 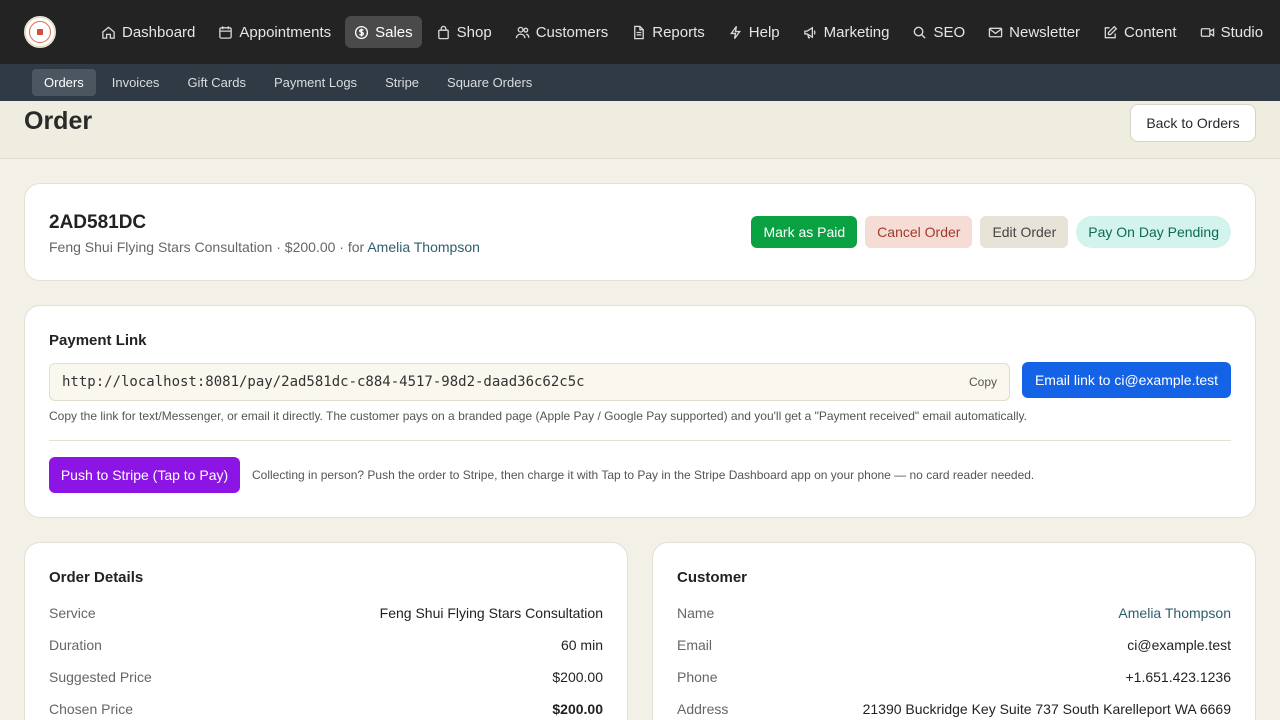 What do you see at coordinates (159, 32) in the screenshot?
I see `nav-item-label: Dashboard` at bounding box center [159, 32].